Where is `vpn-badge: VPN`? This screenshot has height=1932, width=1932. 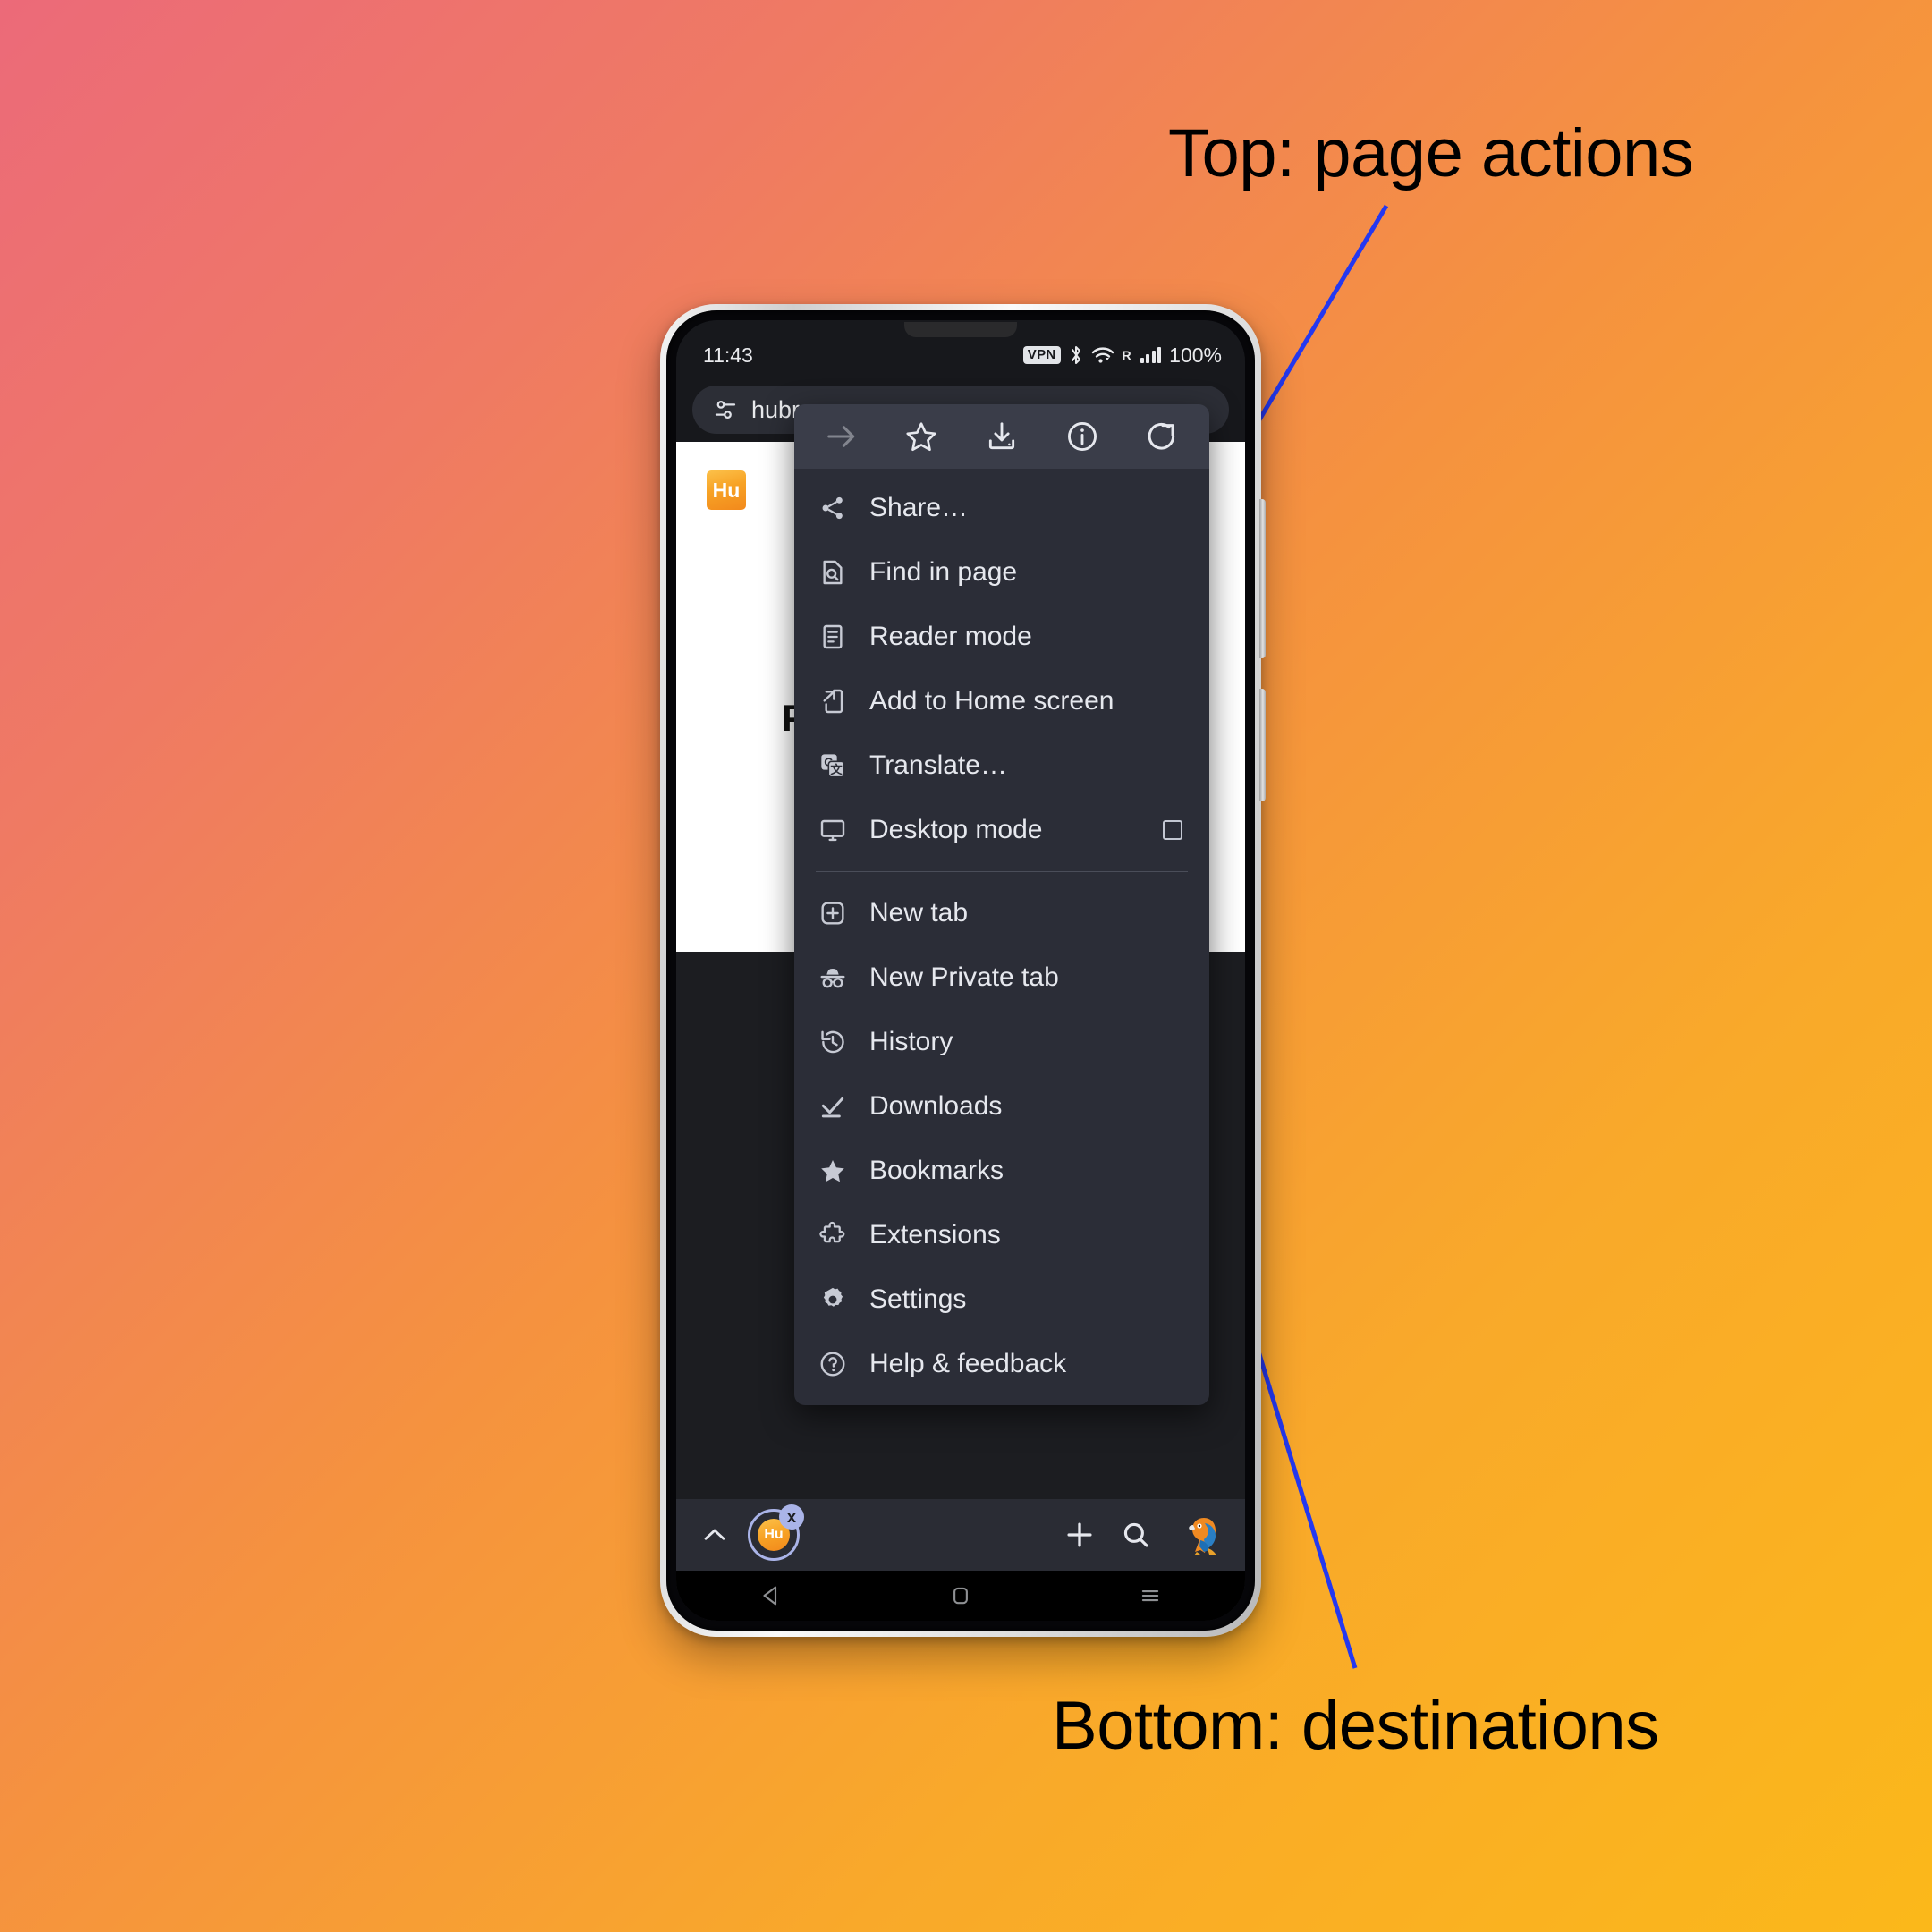 vpn-badge: VPN is located at coordinates (1041, 355).